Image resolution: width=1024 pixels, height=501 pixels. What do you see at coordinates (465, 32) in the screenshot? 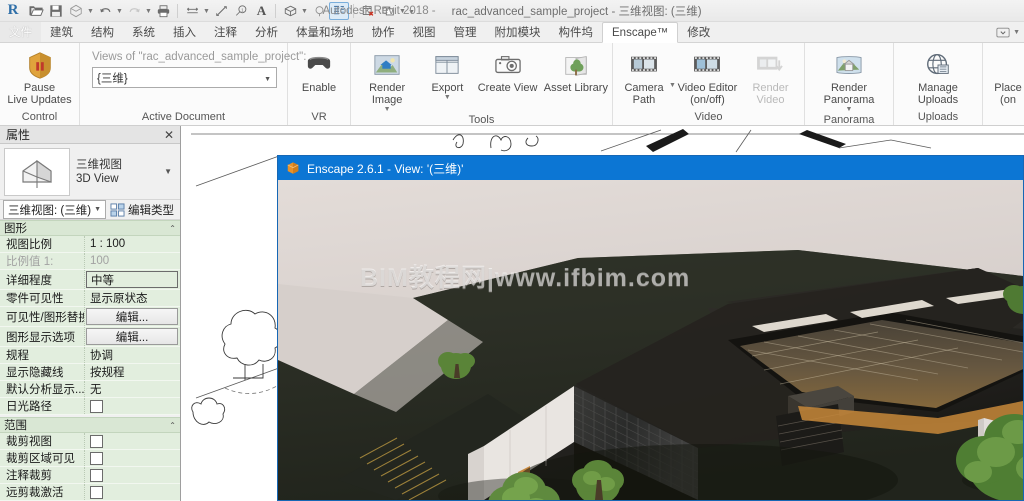
I see `tab-manage: 管理` at bounding box center [465, 32].